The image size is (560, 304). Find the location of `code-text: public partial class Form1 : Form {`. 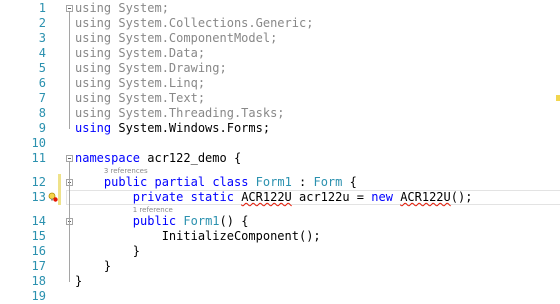

code-text: public partial class Form1 : Form { is located at coordinates (216, 182).